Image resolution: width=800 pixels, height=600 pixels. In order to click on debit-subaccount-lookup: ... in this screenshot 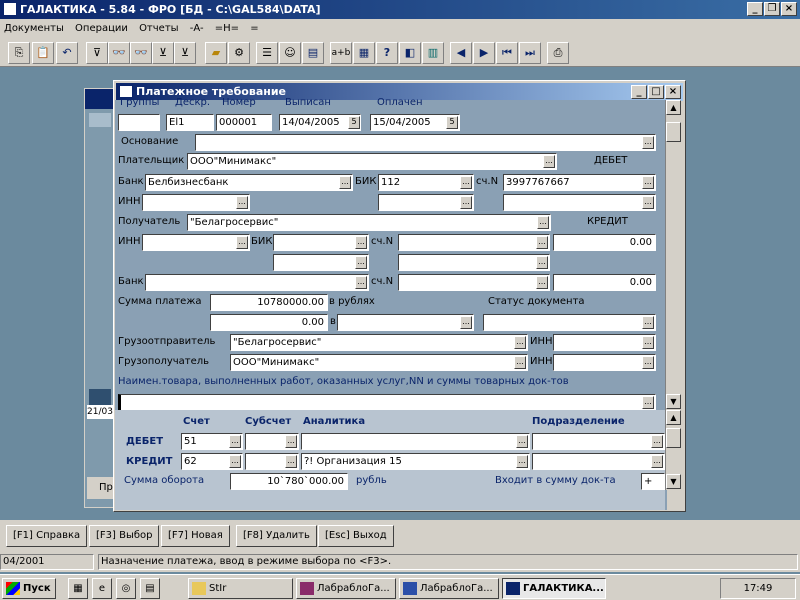, I will do `click(291, 441)`.